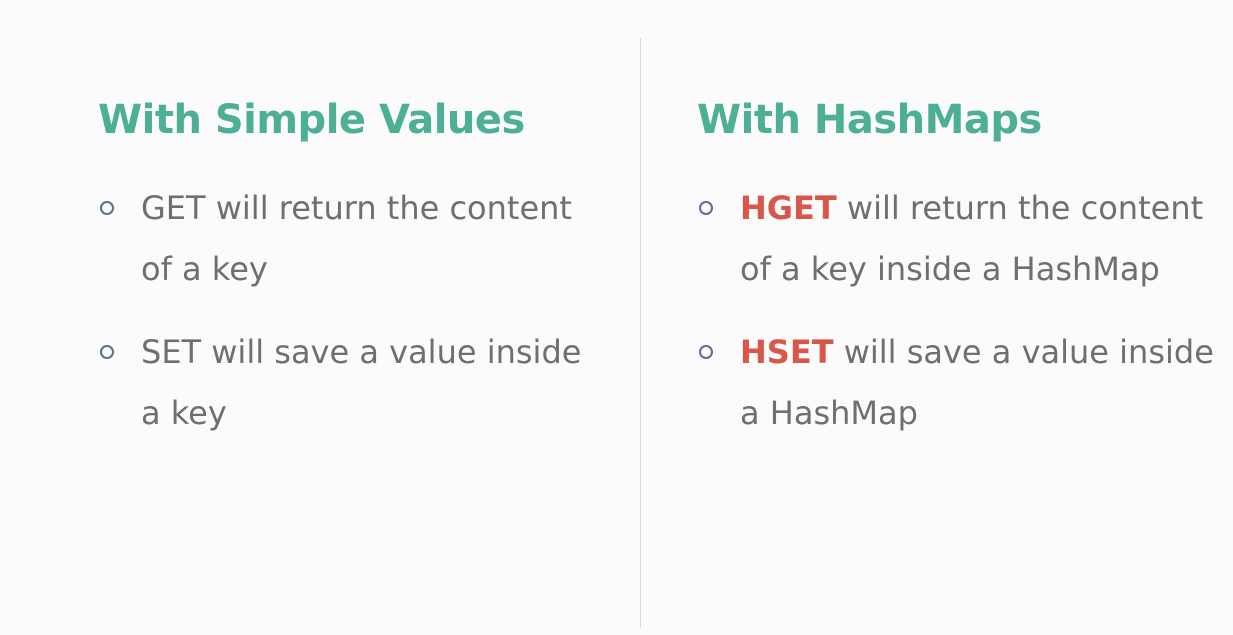 This screenshot has height=635, width=1233. Describe the element at coordinates (787, 352) in the screenshot. I see `command-keyword: HSET` at that location.